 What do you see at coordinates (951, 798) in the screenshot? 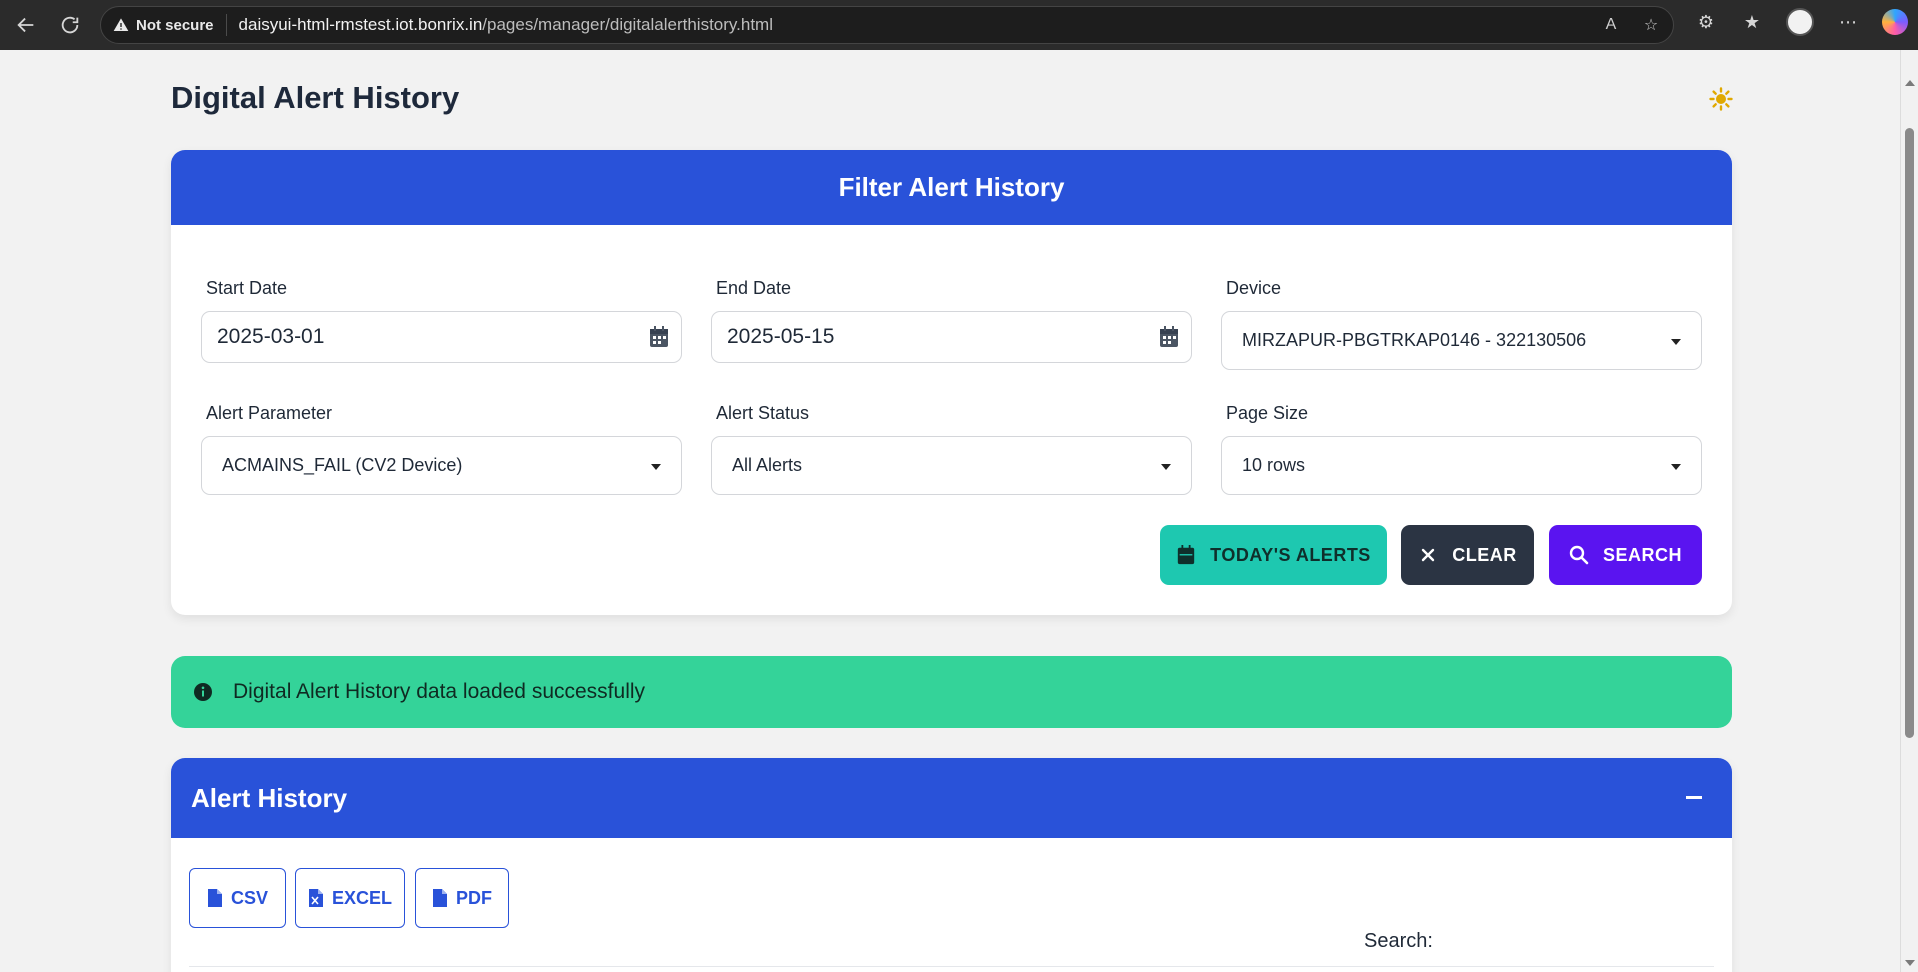
I see `alert-history-header: Alert History` at bounding box center [951, 798].